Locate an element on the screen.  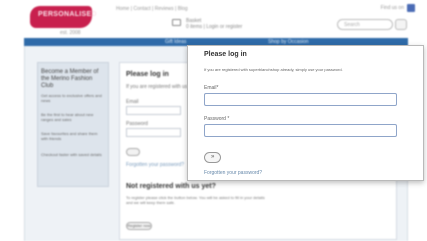
login-heading: Please log in is located at coordinates (147, 74).